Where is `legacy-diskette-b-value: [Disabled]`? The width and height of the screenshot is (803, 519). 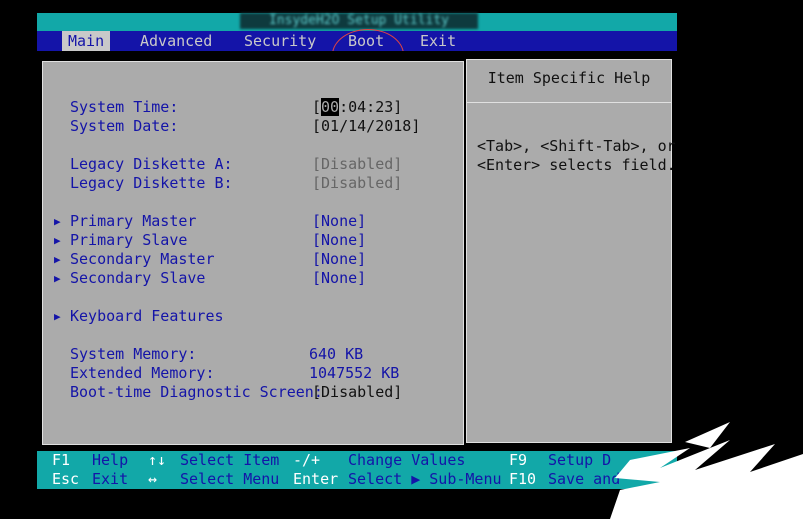 legacy-diskette-b-value: [Disabled] is located at coordinates (357, 183).